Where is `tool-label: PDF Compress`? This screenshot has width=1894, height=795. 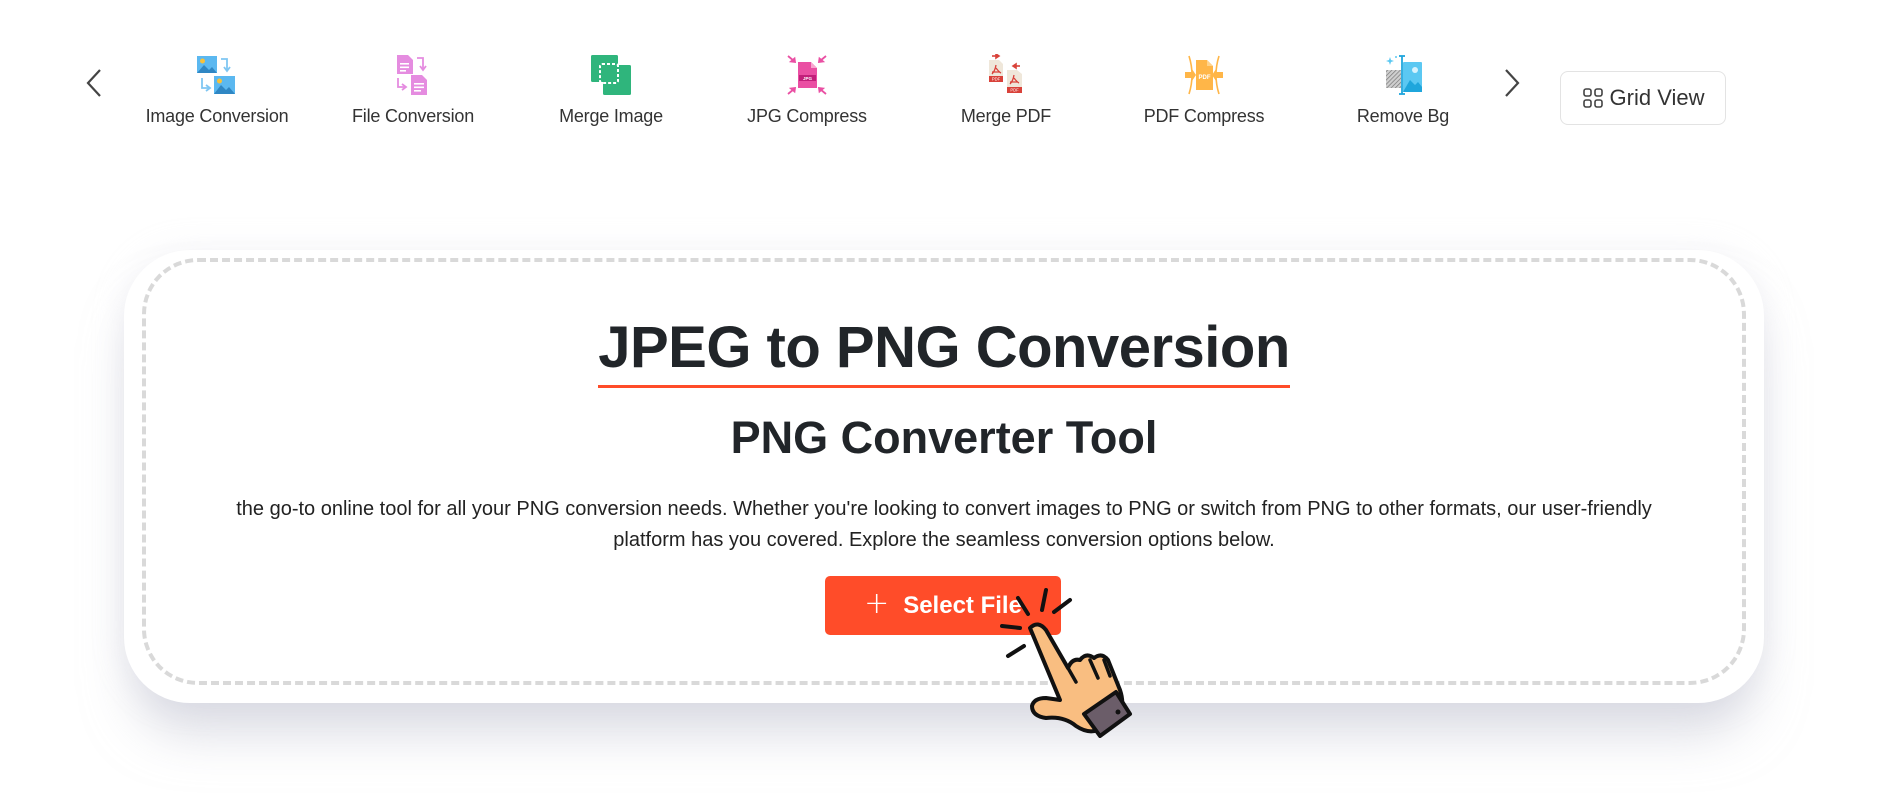 tool-label: PDF Compress is located at coordinates (1204, 116).